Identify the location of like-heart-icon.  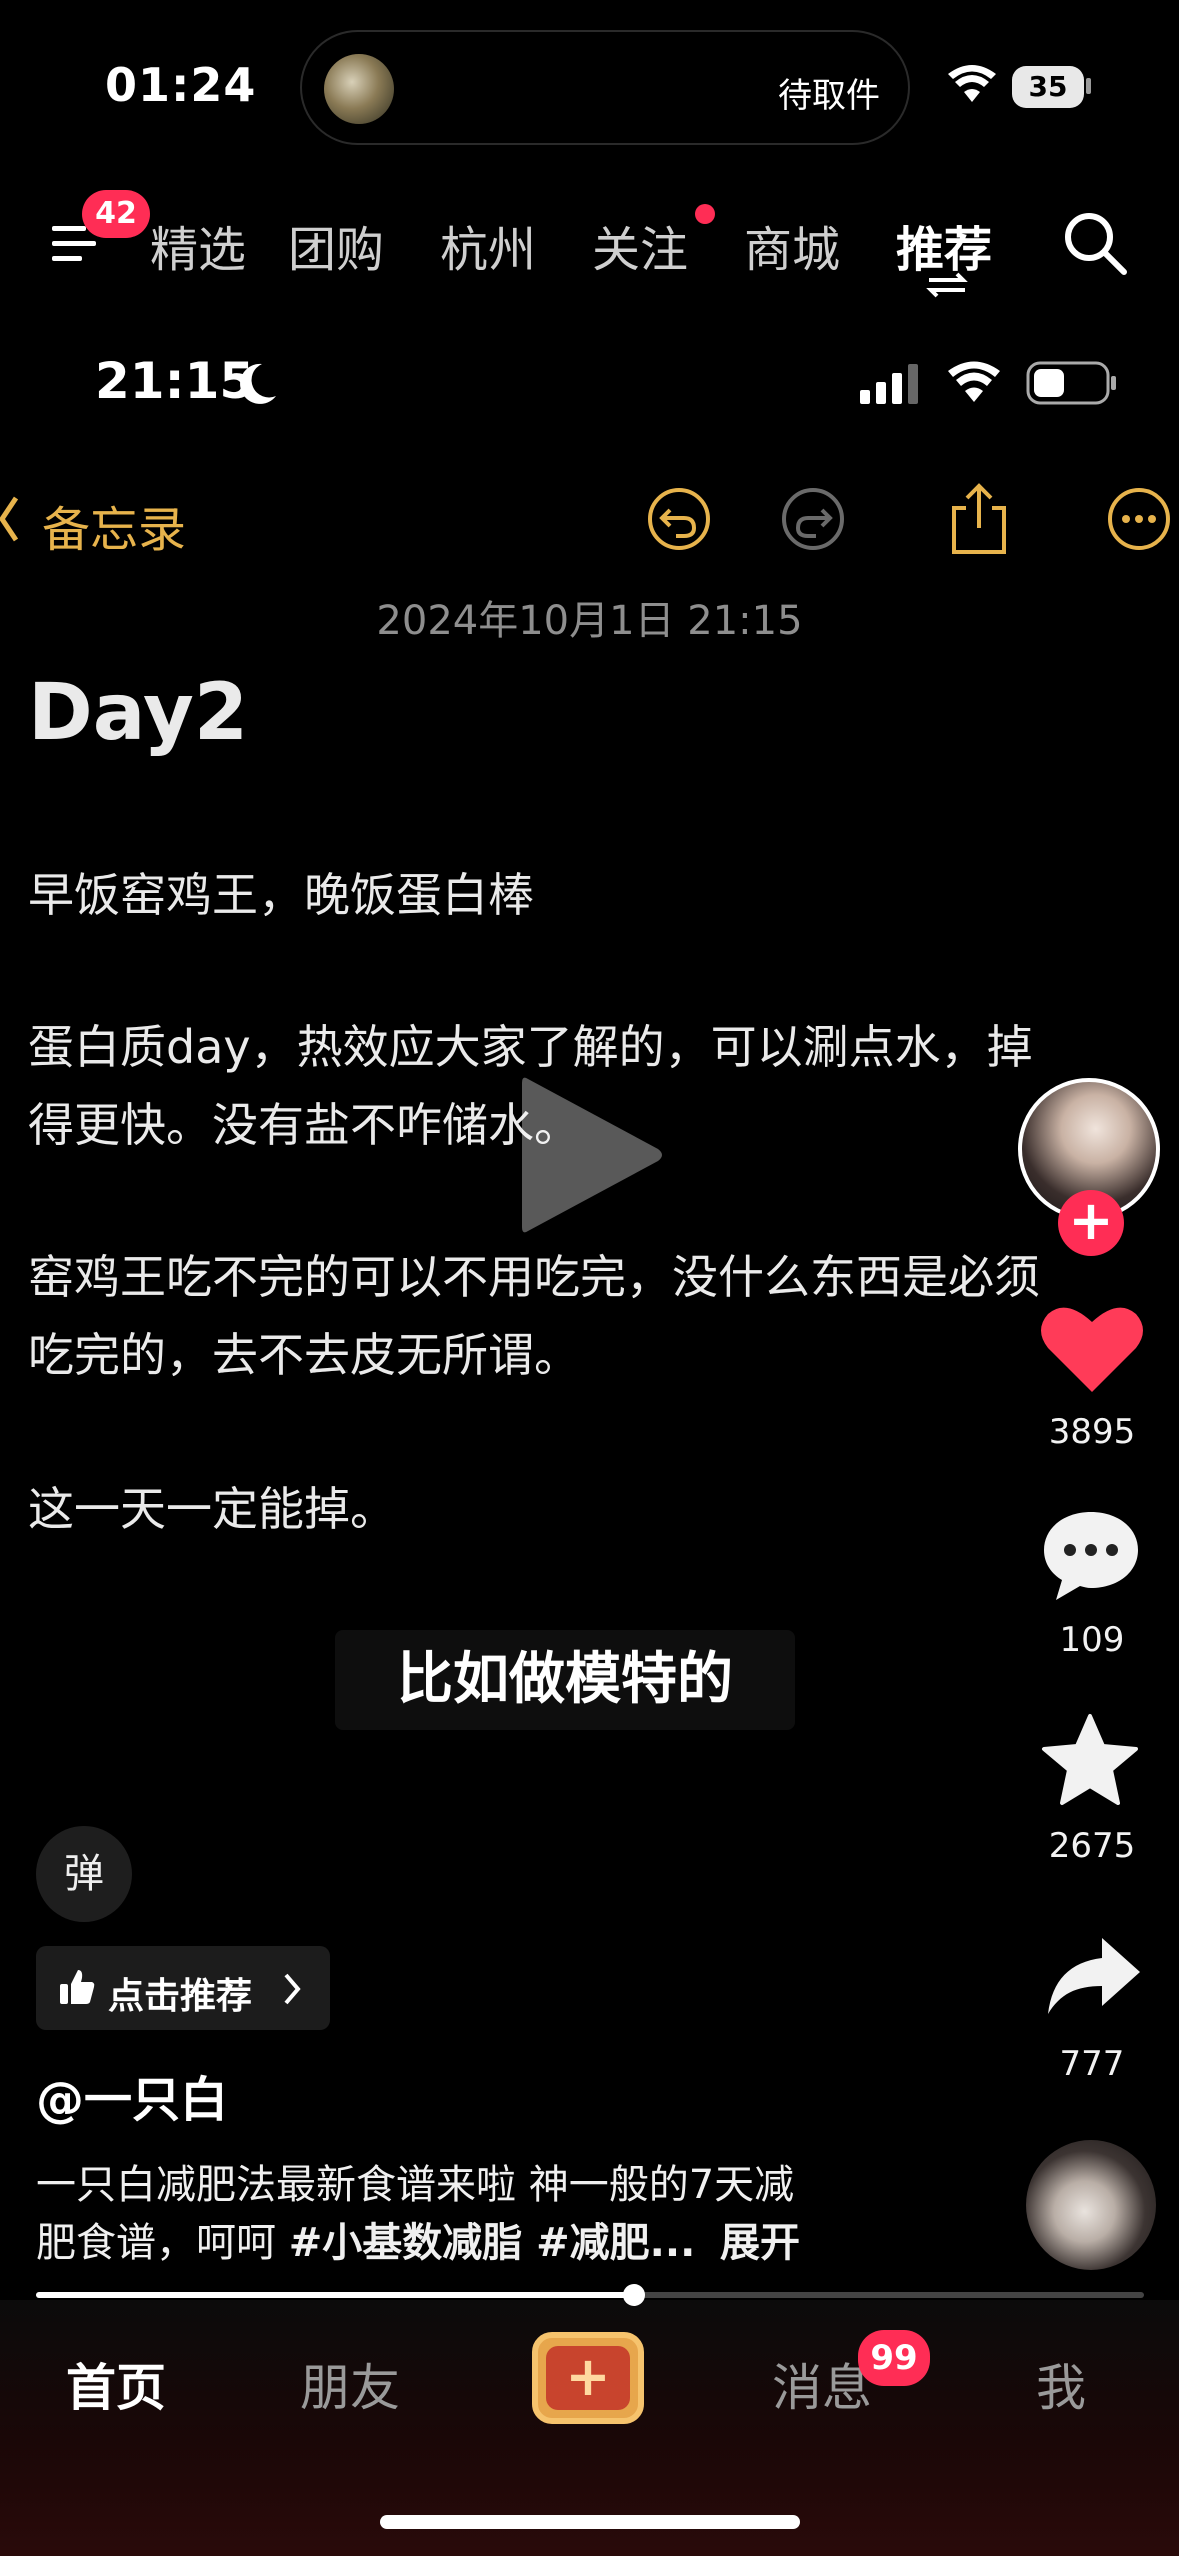
(1092, 1348).